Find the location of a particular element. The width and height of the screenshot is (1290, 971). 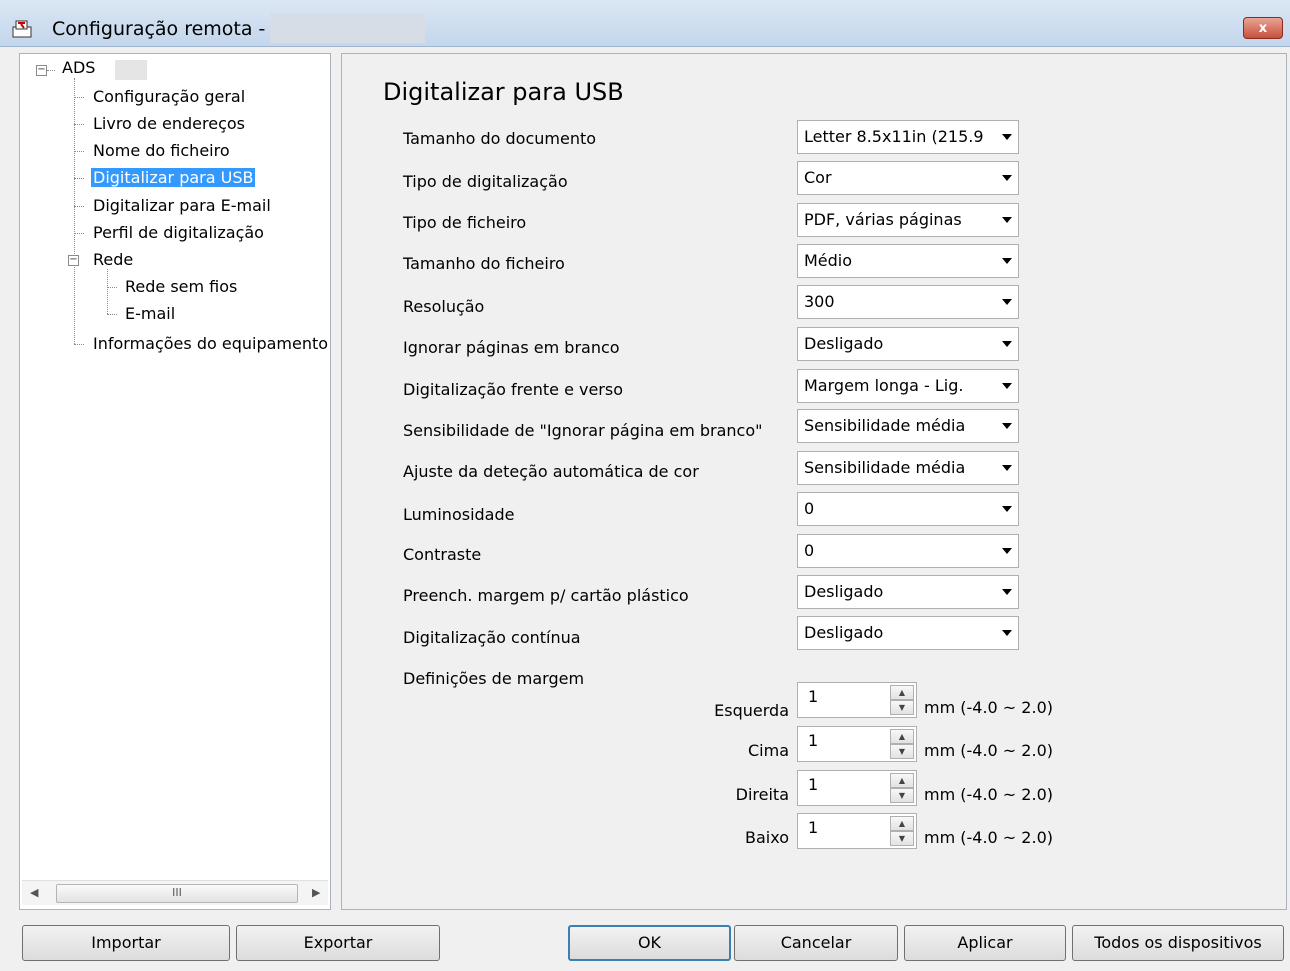

resolution-select: 300 is located at coordinates (908, 302).